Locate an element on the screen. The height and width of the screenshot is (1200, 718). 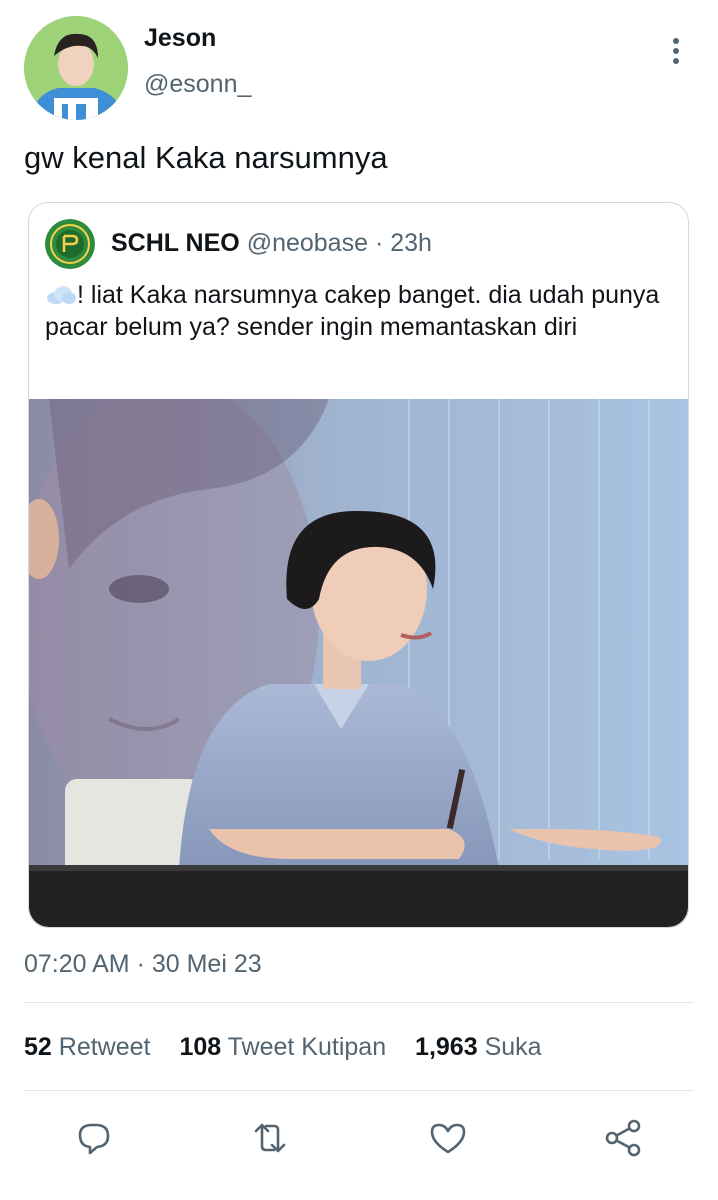
like-stat: 1,963 Suka is located at coordinates (478, 1047).